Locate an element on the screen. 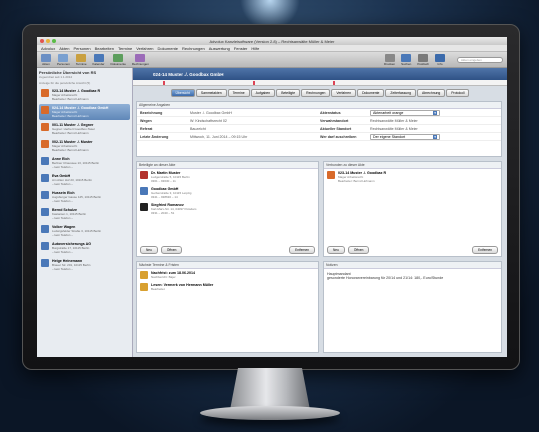  field-value: Muster ./. Goodbax GmbH is located at coordinates (255, 113).